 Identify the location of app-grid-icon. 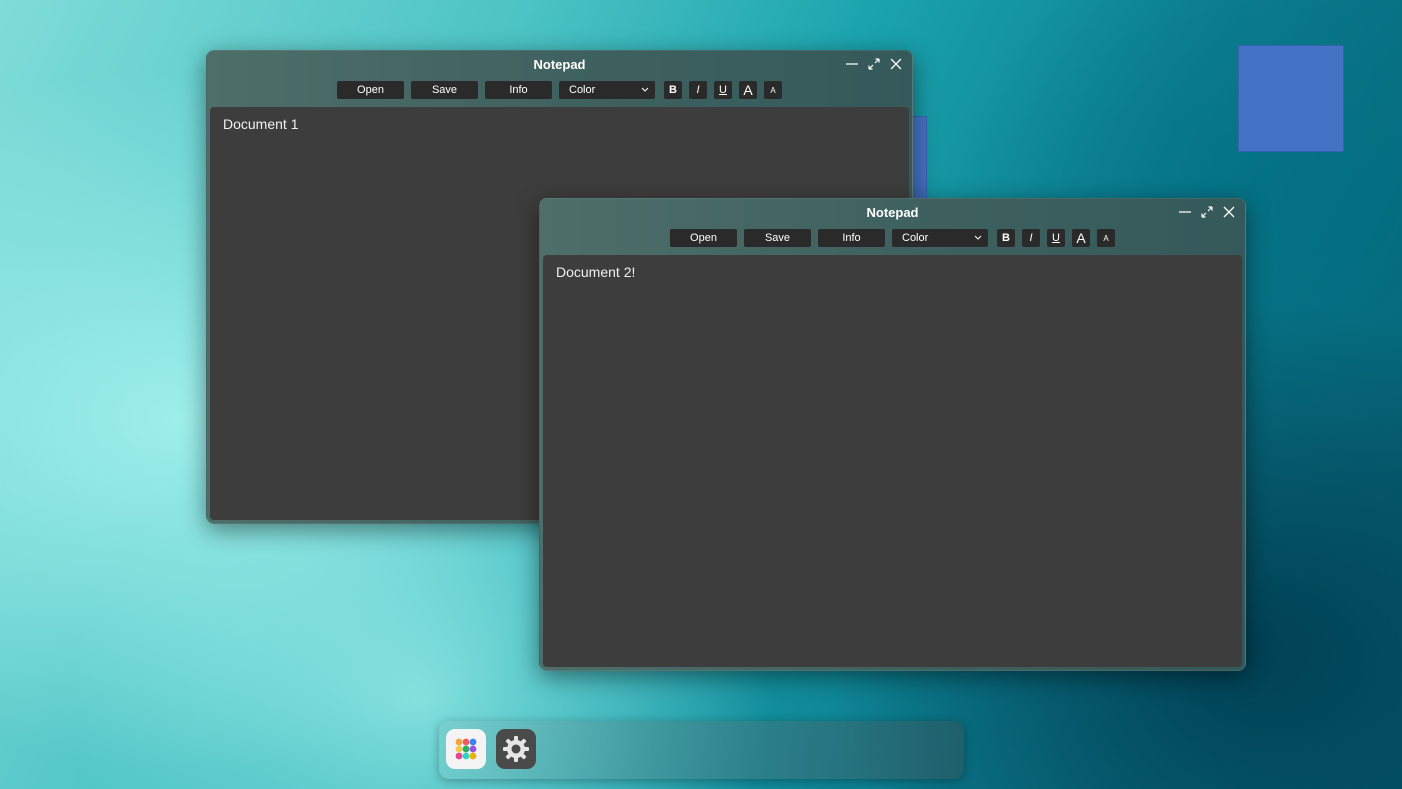
(466, 749).